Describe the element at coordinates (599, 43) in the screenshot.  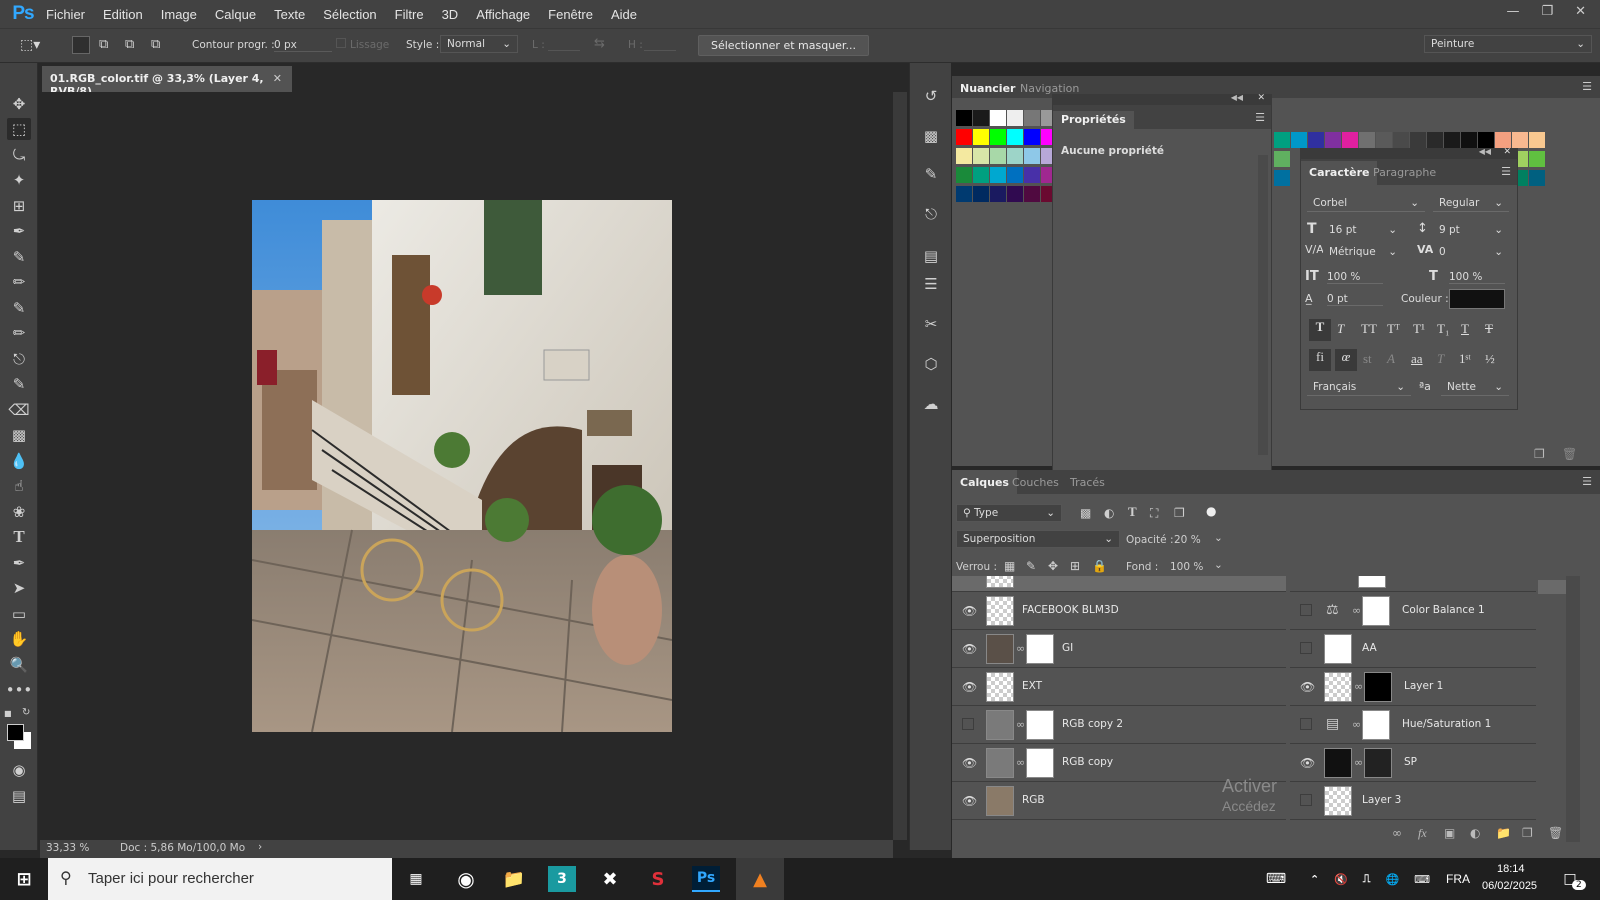
I see `swap-icon: ⇆` at that location.